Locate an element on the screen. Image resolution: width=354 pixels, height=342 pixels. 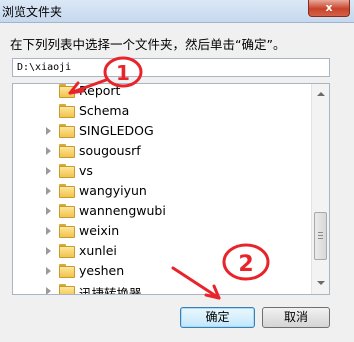
annotation-number-1: 1 is located at coordinates (123, 73).